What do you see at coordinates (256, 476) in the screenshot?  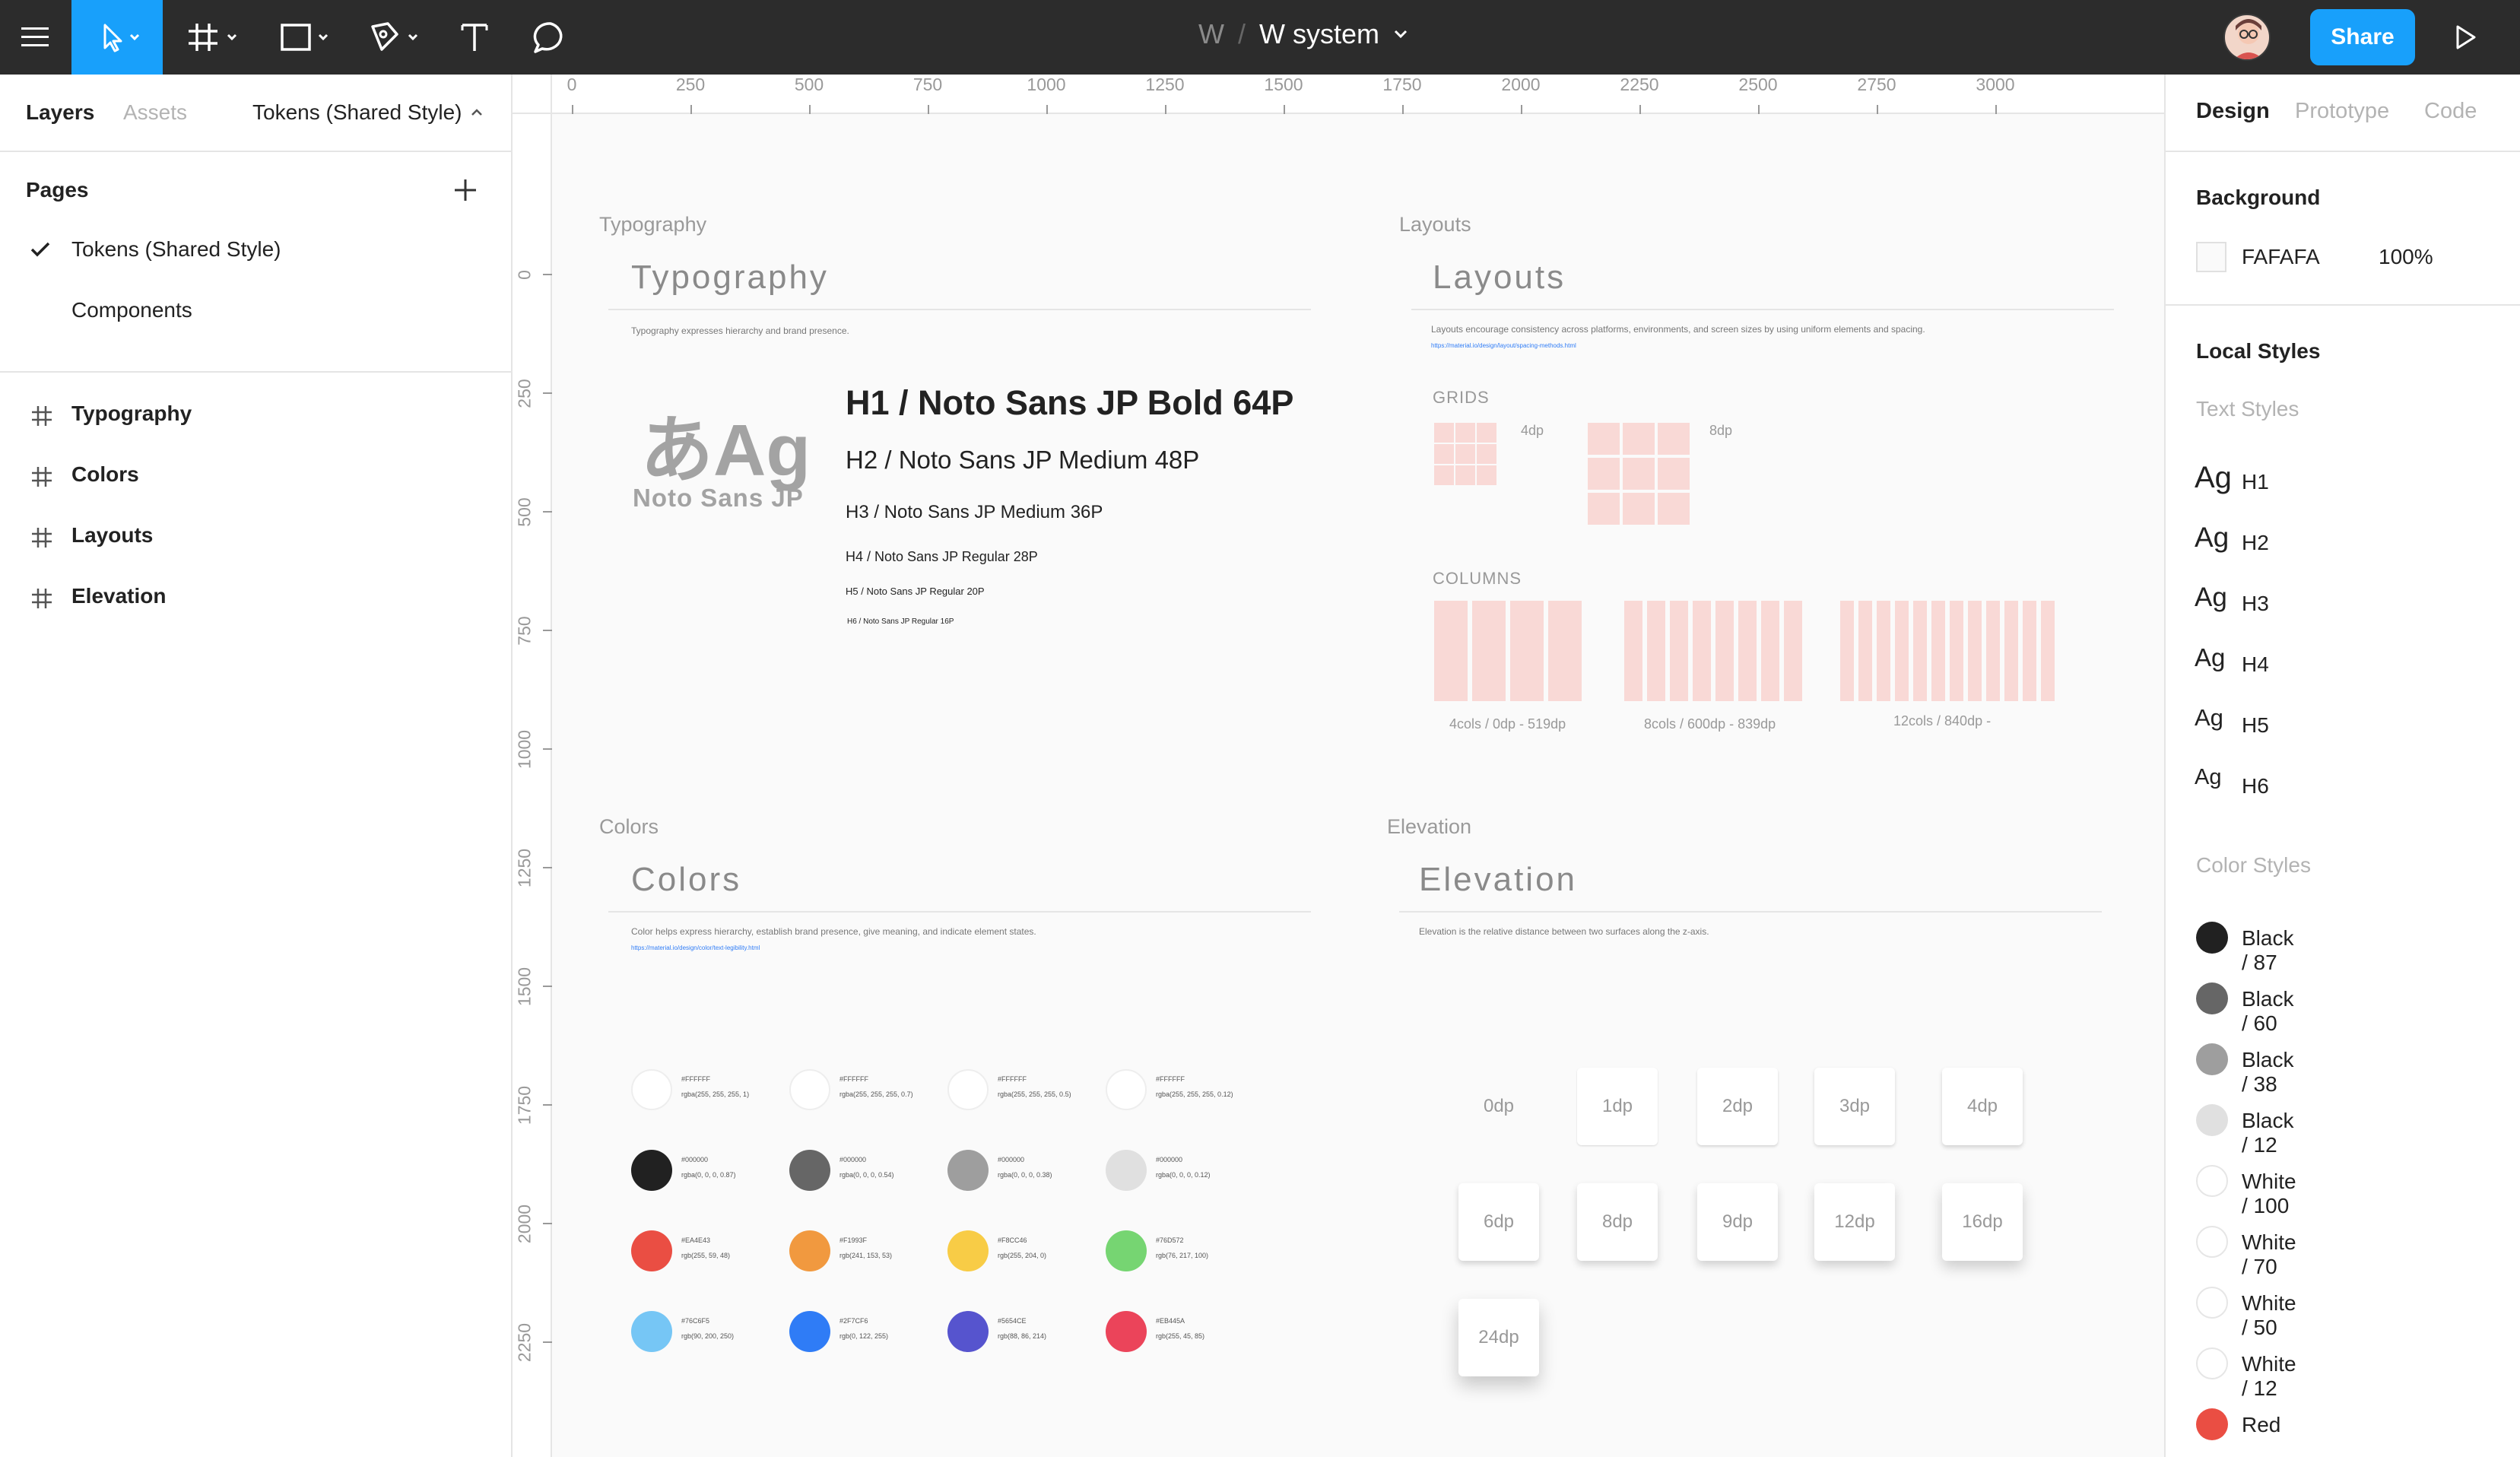 I see `layer-item-colors: Colors` at bounding box center [256, 476].